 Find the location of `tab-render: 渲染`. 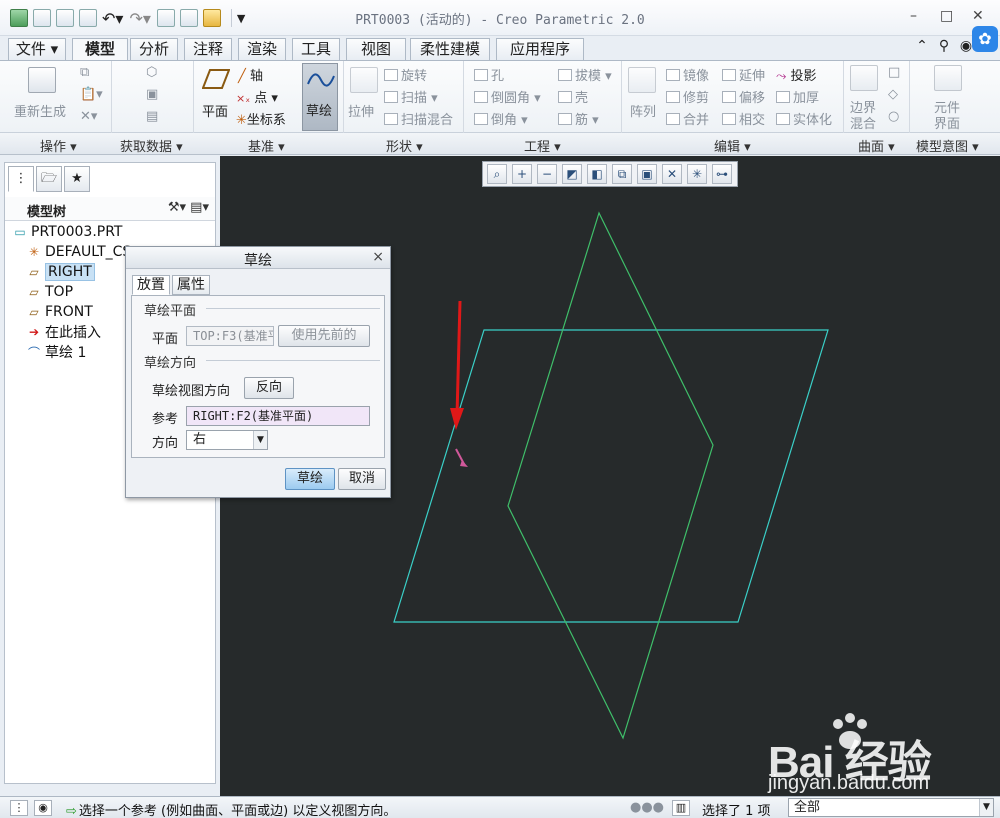

tab-render: 渲染 is located at coordinates (262, 49).